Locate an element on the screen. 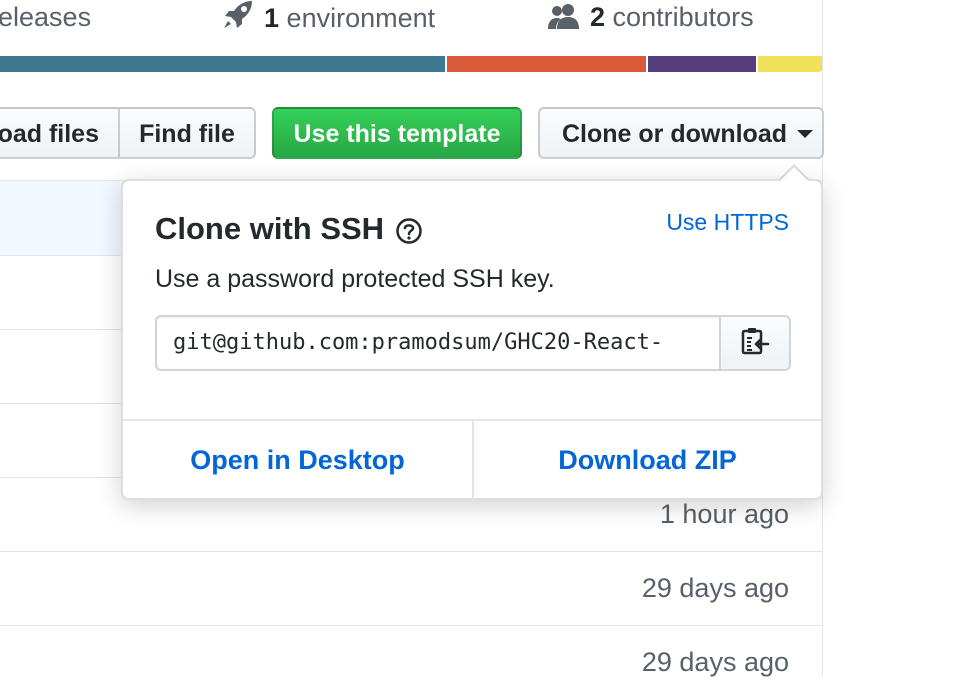  clone-url-input: git@github.com:pramodsum/GHC20-React- is located at coordinates (438, 343).